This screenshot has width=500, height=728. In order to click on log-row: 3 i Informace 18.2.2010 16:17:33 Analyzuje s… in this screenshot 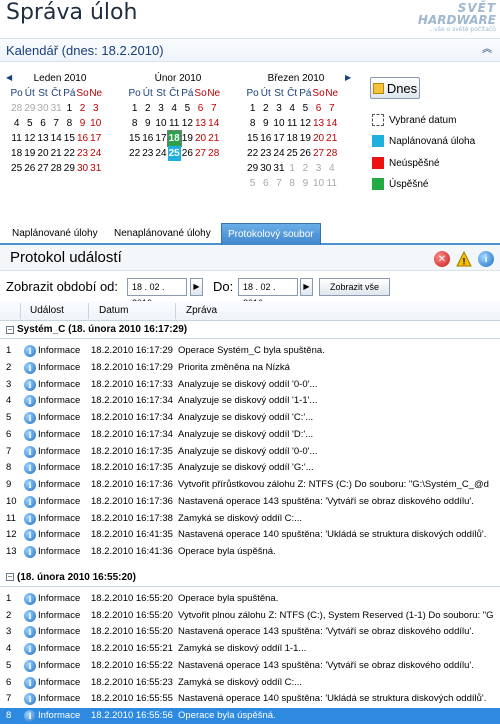, I will do `click(250, 385)`.